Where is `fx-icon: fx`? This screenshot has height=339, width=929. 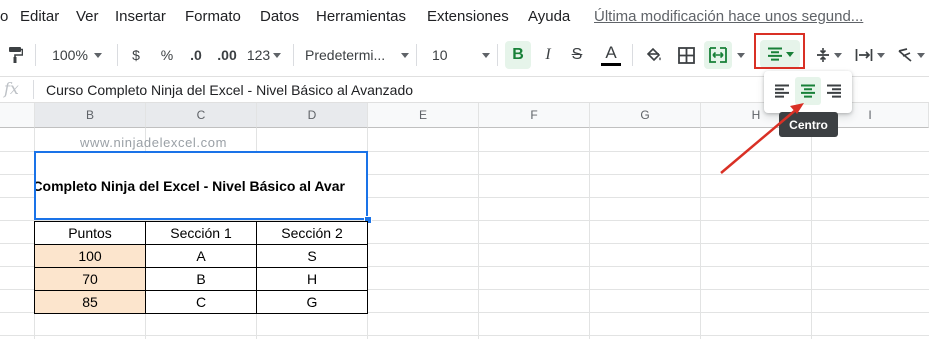
fx-icon: fx is located at coordinates (11, 88).